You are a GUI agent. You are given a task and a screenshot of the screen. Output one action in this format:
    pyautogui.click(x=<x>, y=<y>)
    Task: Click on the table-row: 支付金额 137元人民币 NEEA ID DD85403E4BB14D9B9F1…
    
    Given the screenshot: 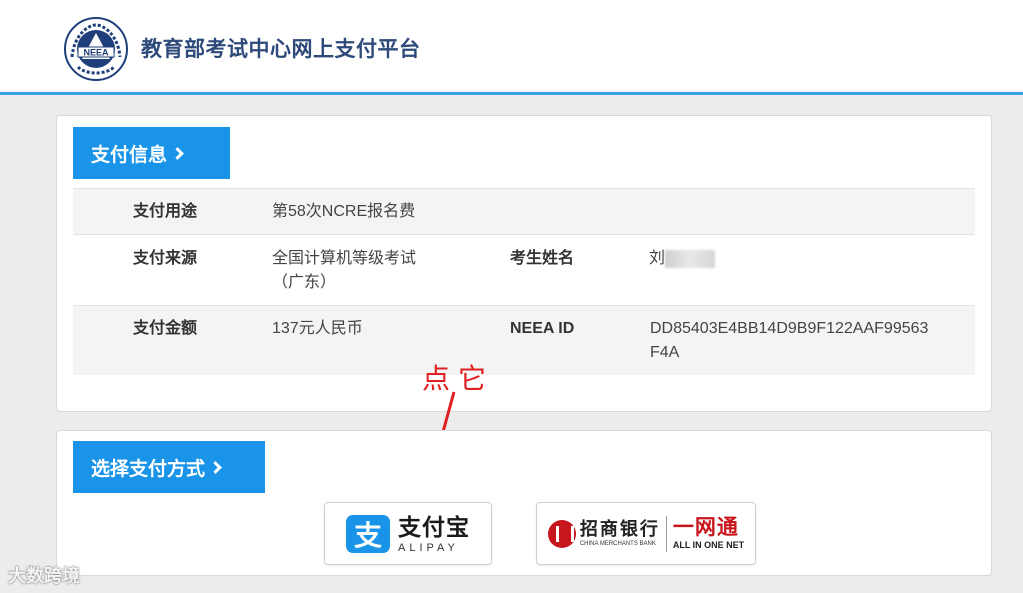 What is the action you would take?
    pyautogui.click(x=524, y=340)
    